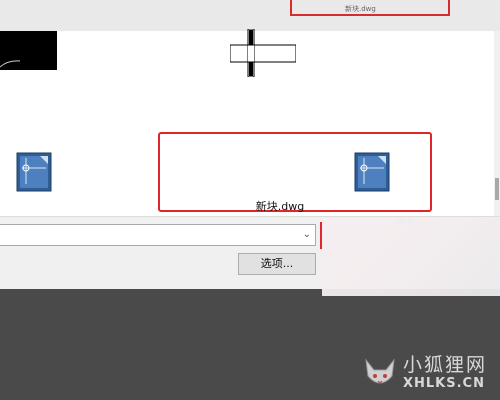  What do you see at coordinates (263, 53) in the screenshot?
I see `block-preview-cross` at bounding box center [263, 53].